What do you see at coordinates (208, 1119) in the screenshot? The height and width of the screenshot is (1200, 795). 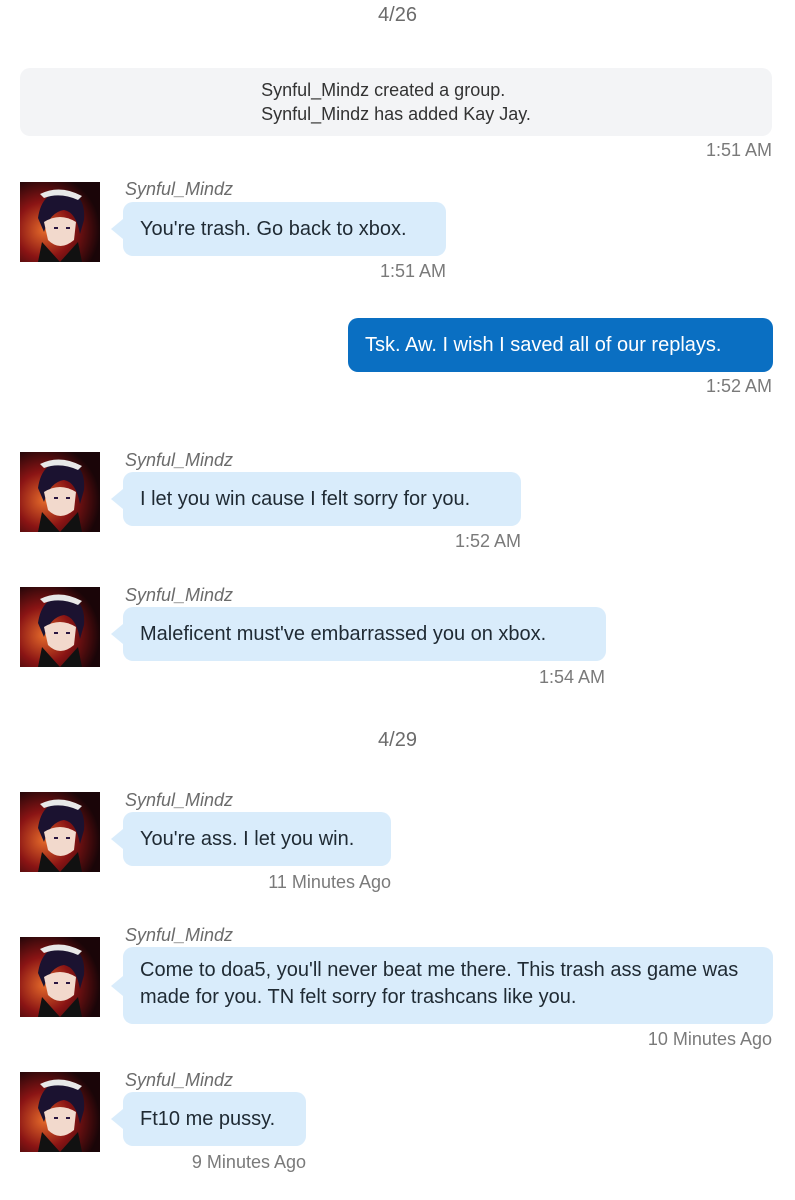 I see `message-bubble-incoming: Ft10 me pussy.` at bounding box center [208, 1119].